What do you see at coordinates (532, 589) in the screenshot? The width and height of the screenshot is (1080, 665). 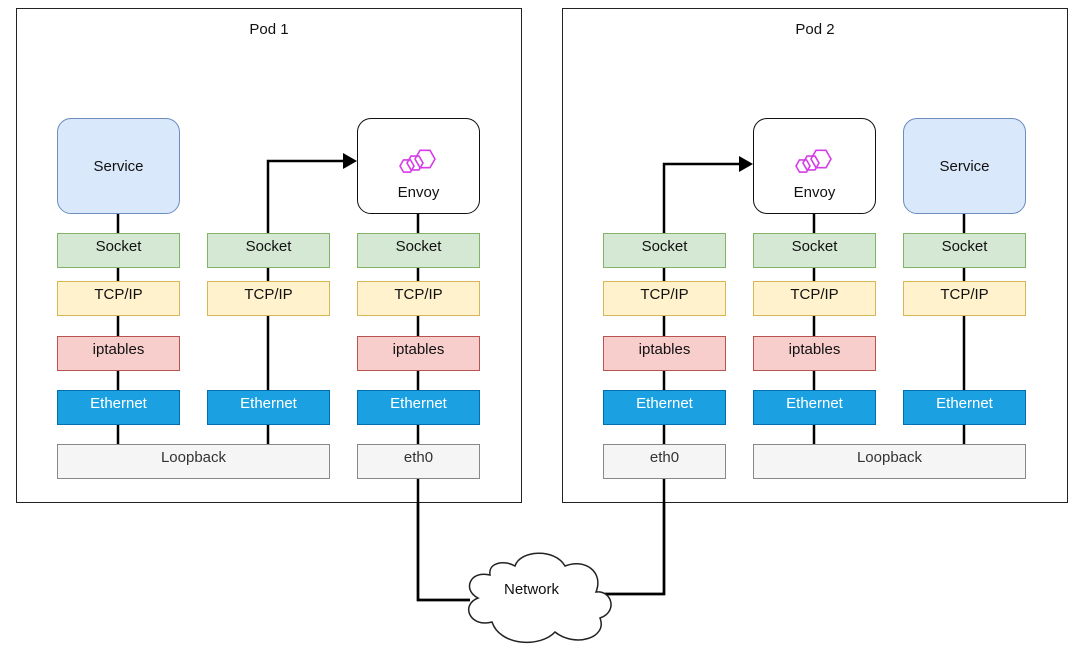 I see `network-label: Network` at bounding box center [532, 589].